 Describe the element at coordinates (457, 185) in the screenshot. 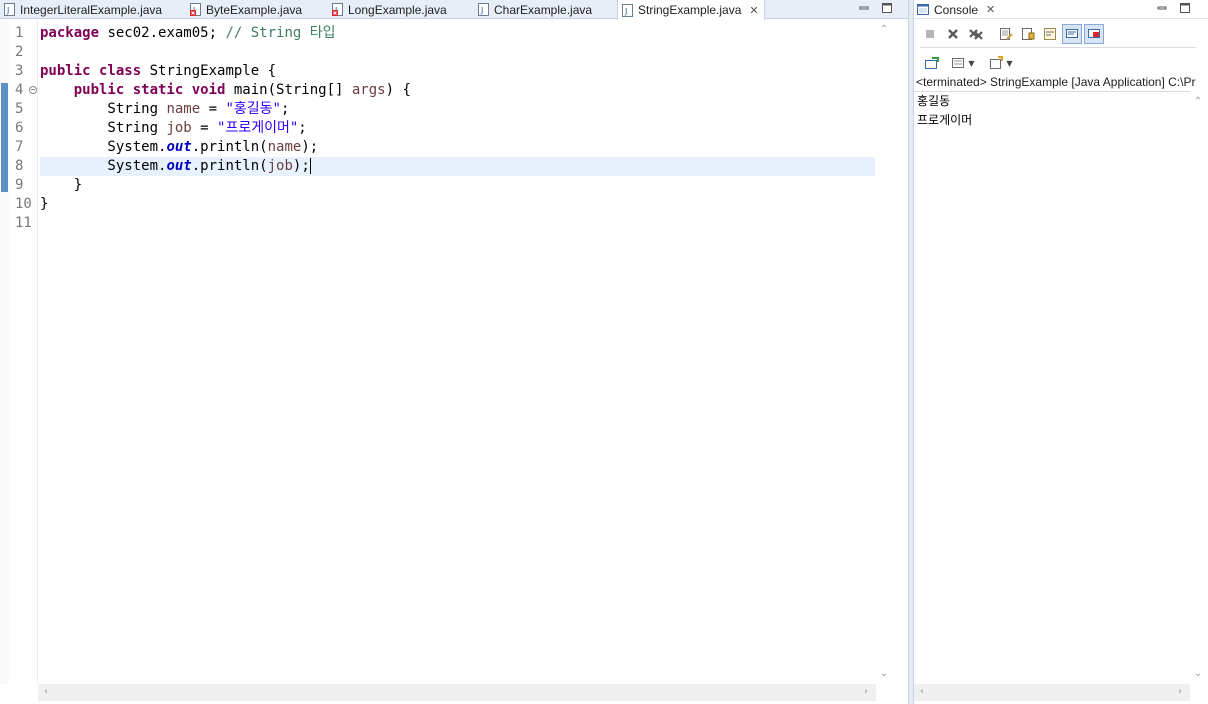

I see `code-line-9: }` at that location.